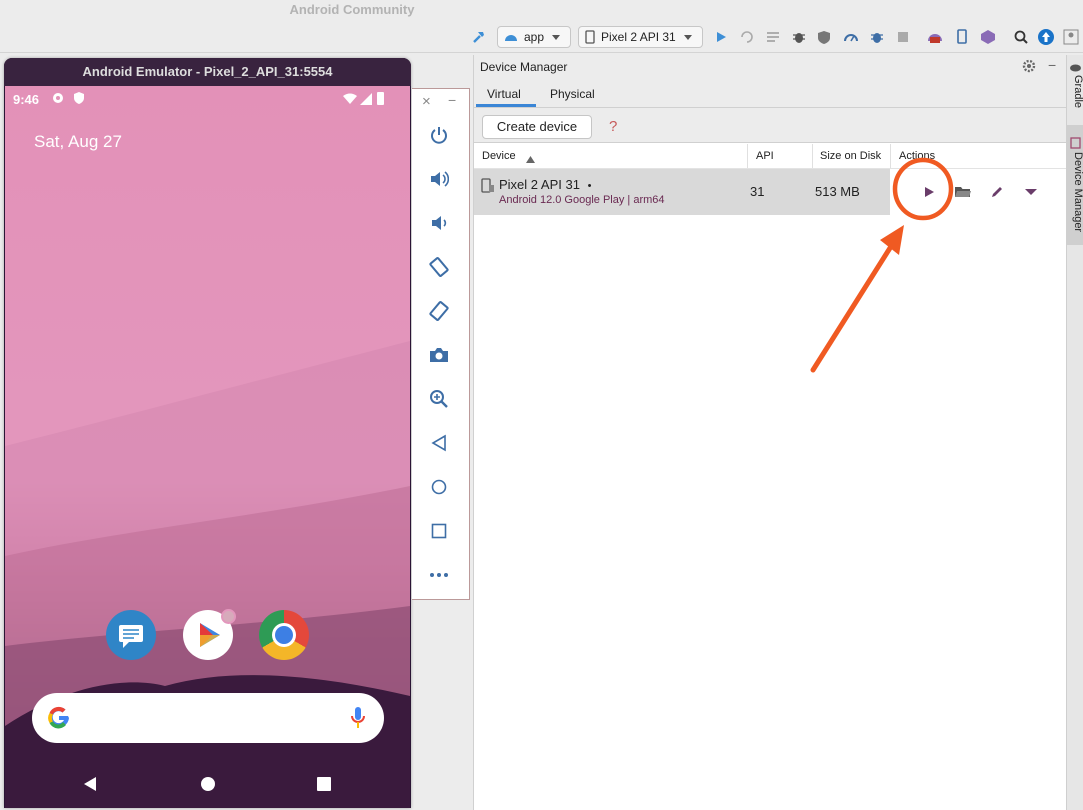 Image resolution: width=1083 pixels, height=810 pixels. I want to click on edit-device-button, so click(997, 192).